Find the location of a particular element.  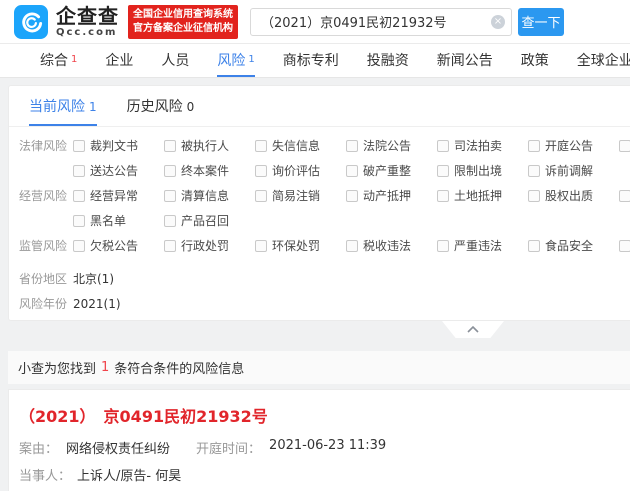

logo-name: 企查查 is located at coordinates (87, 15).